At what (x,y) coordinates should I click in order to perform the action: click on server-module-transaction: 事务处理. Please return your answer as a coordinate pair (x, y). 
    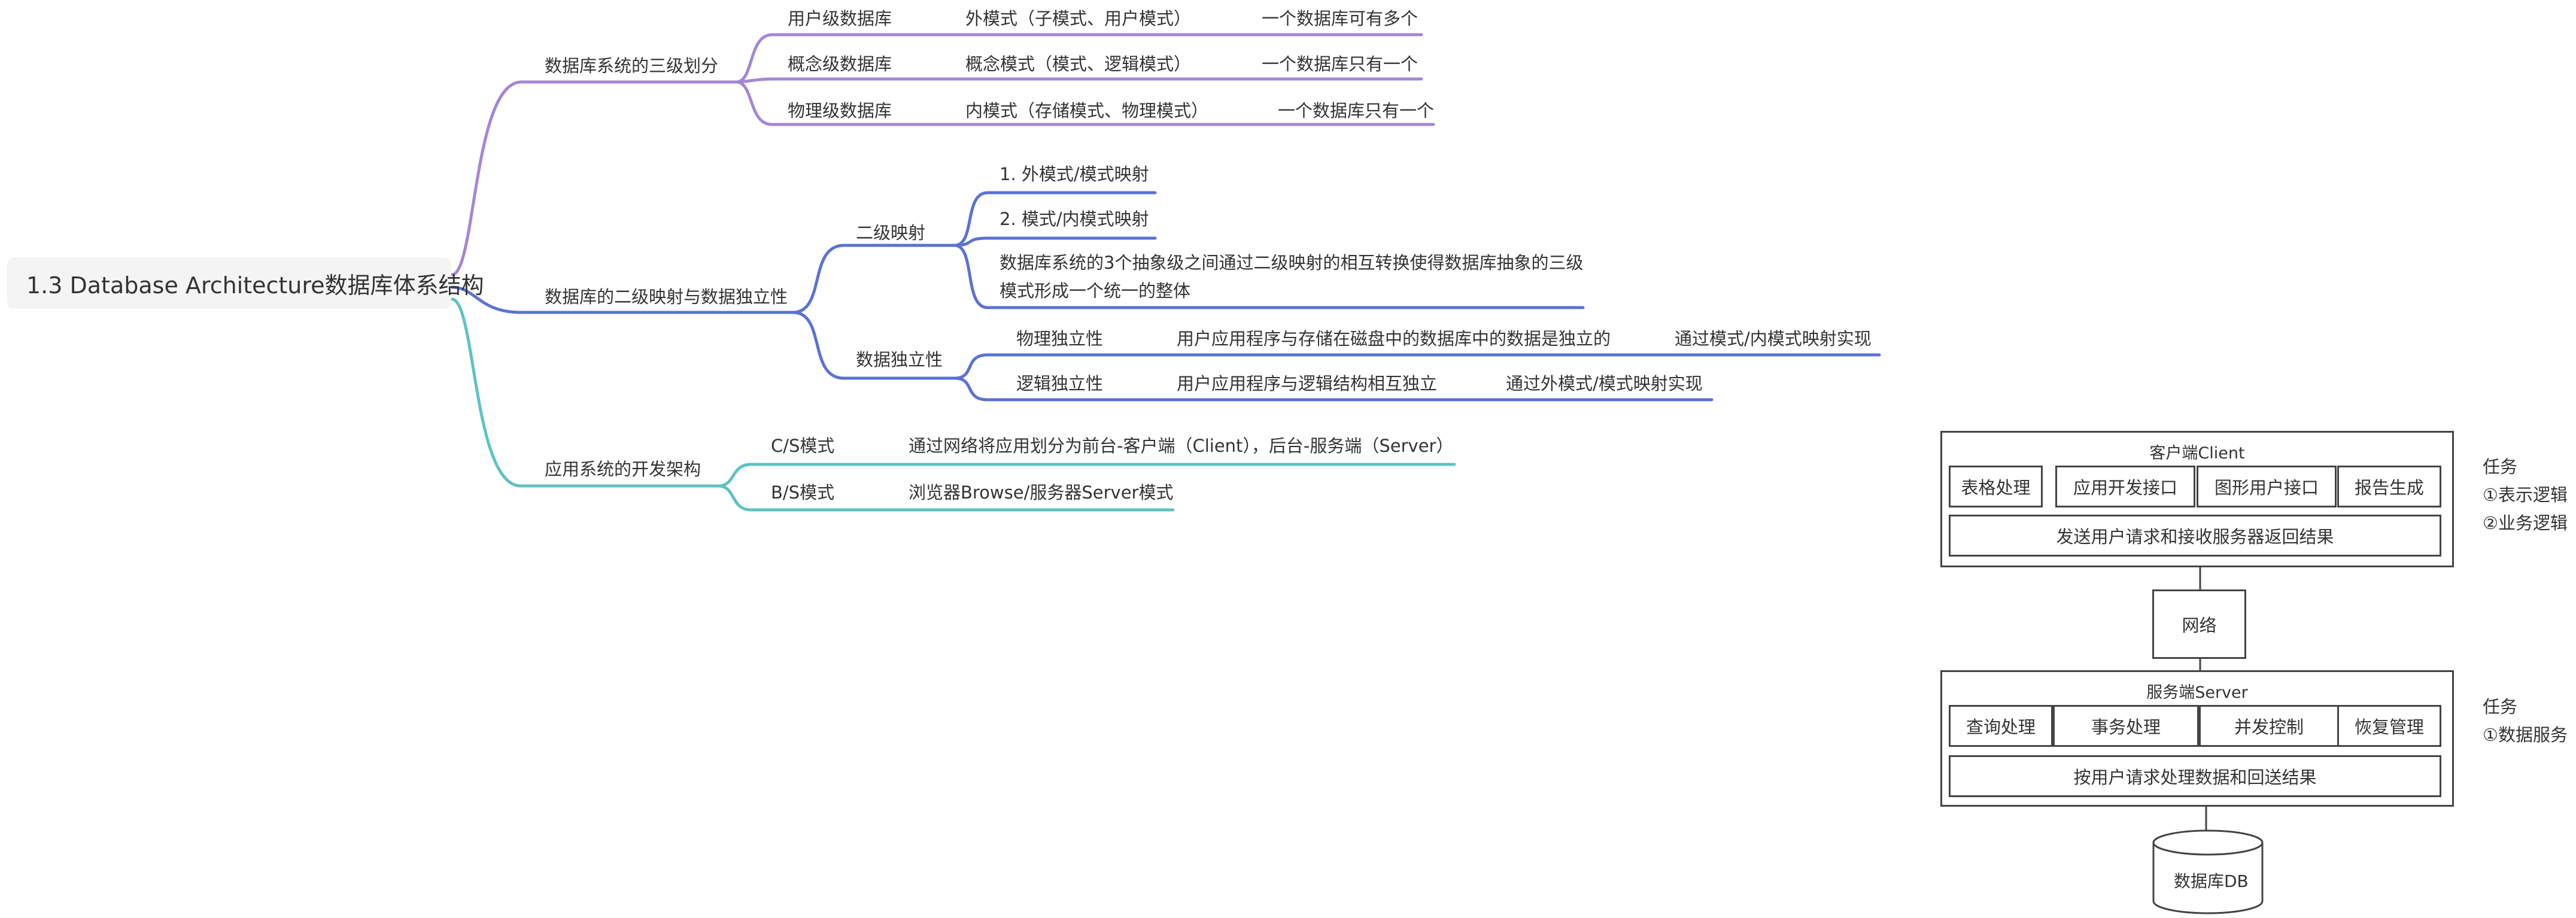
    Looking at the image, I should click on (2126, 726).